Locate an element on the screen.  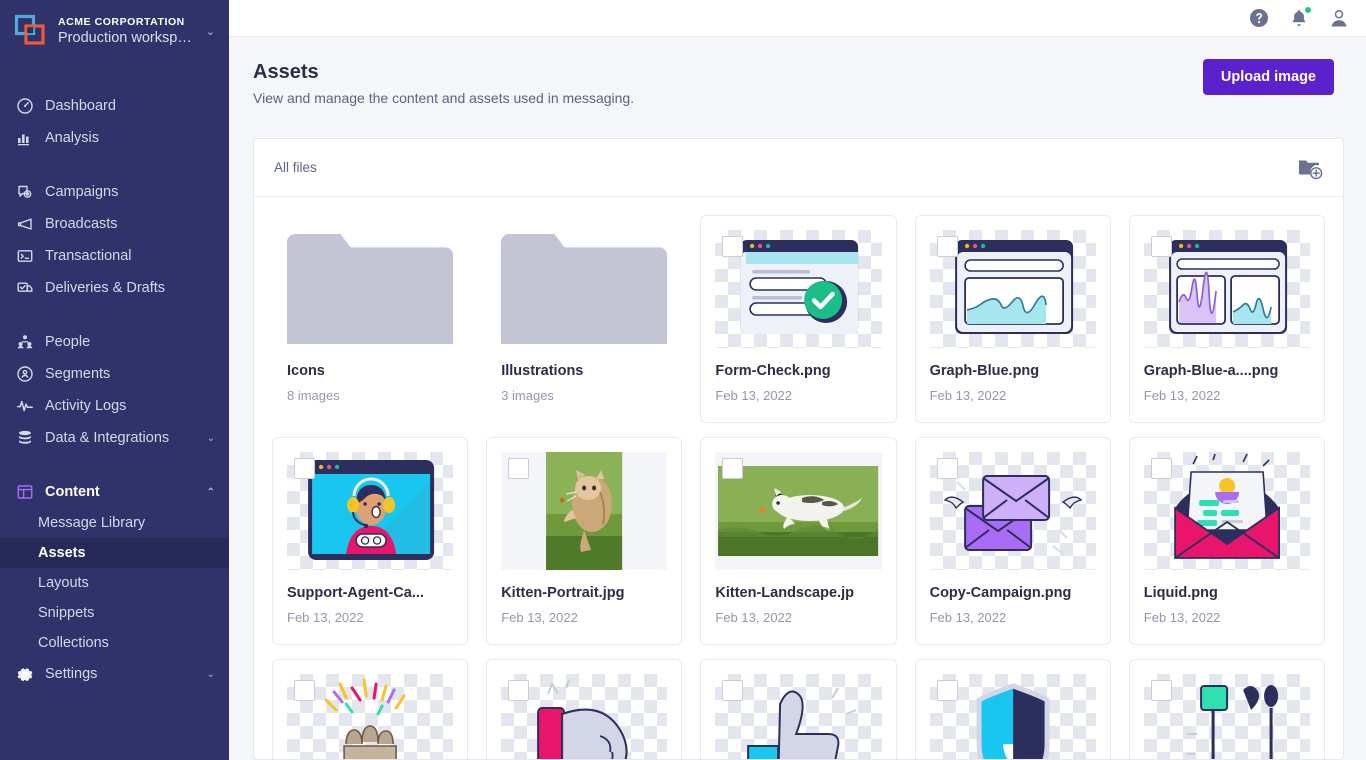
sidebar-item-snippets: Snippets is located at coordinates (114, 613).